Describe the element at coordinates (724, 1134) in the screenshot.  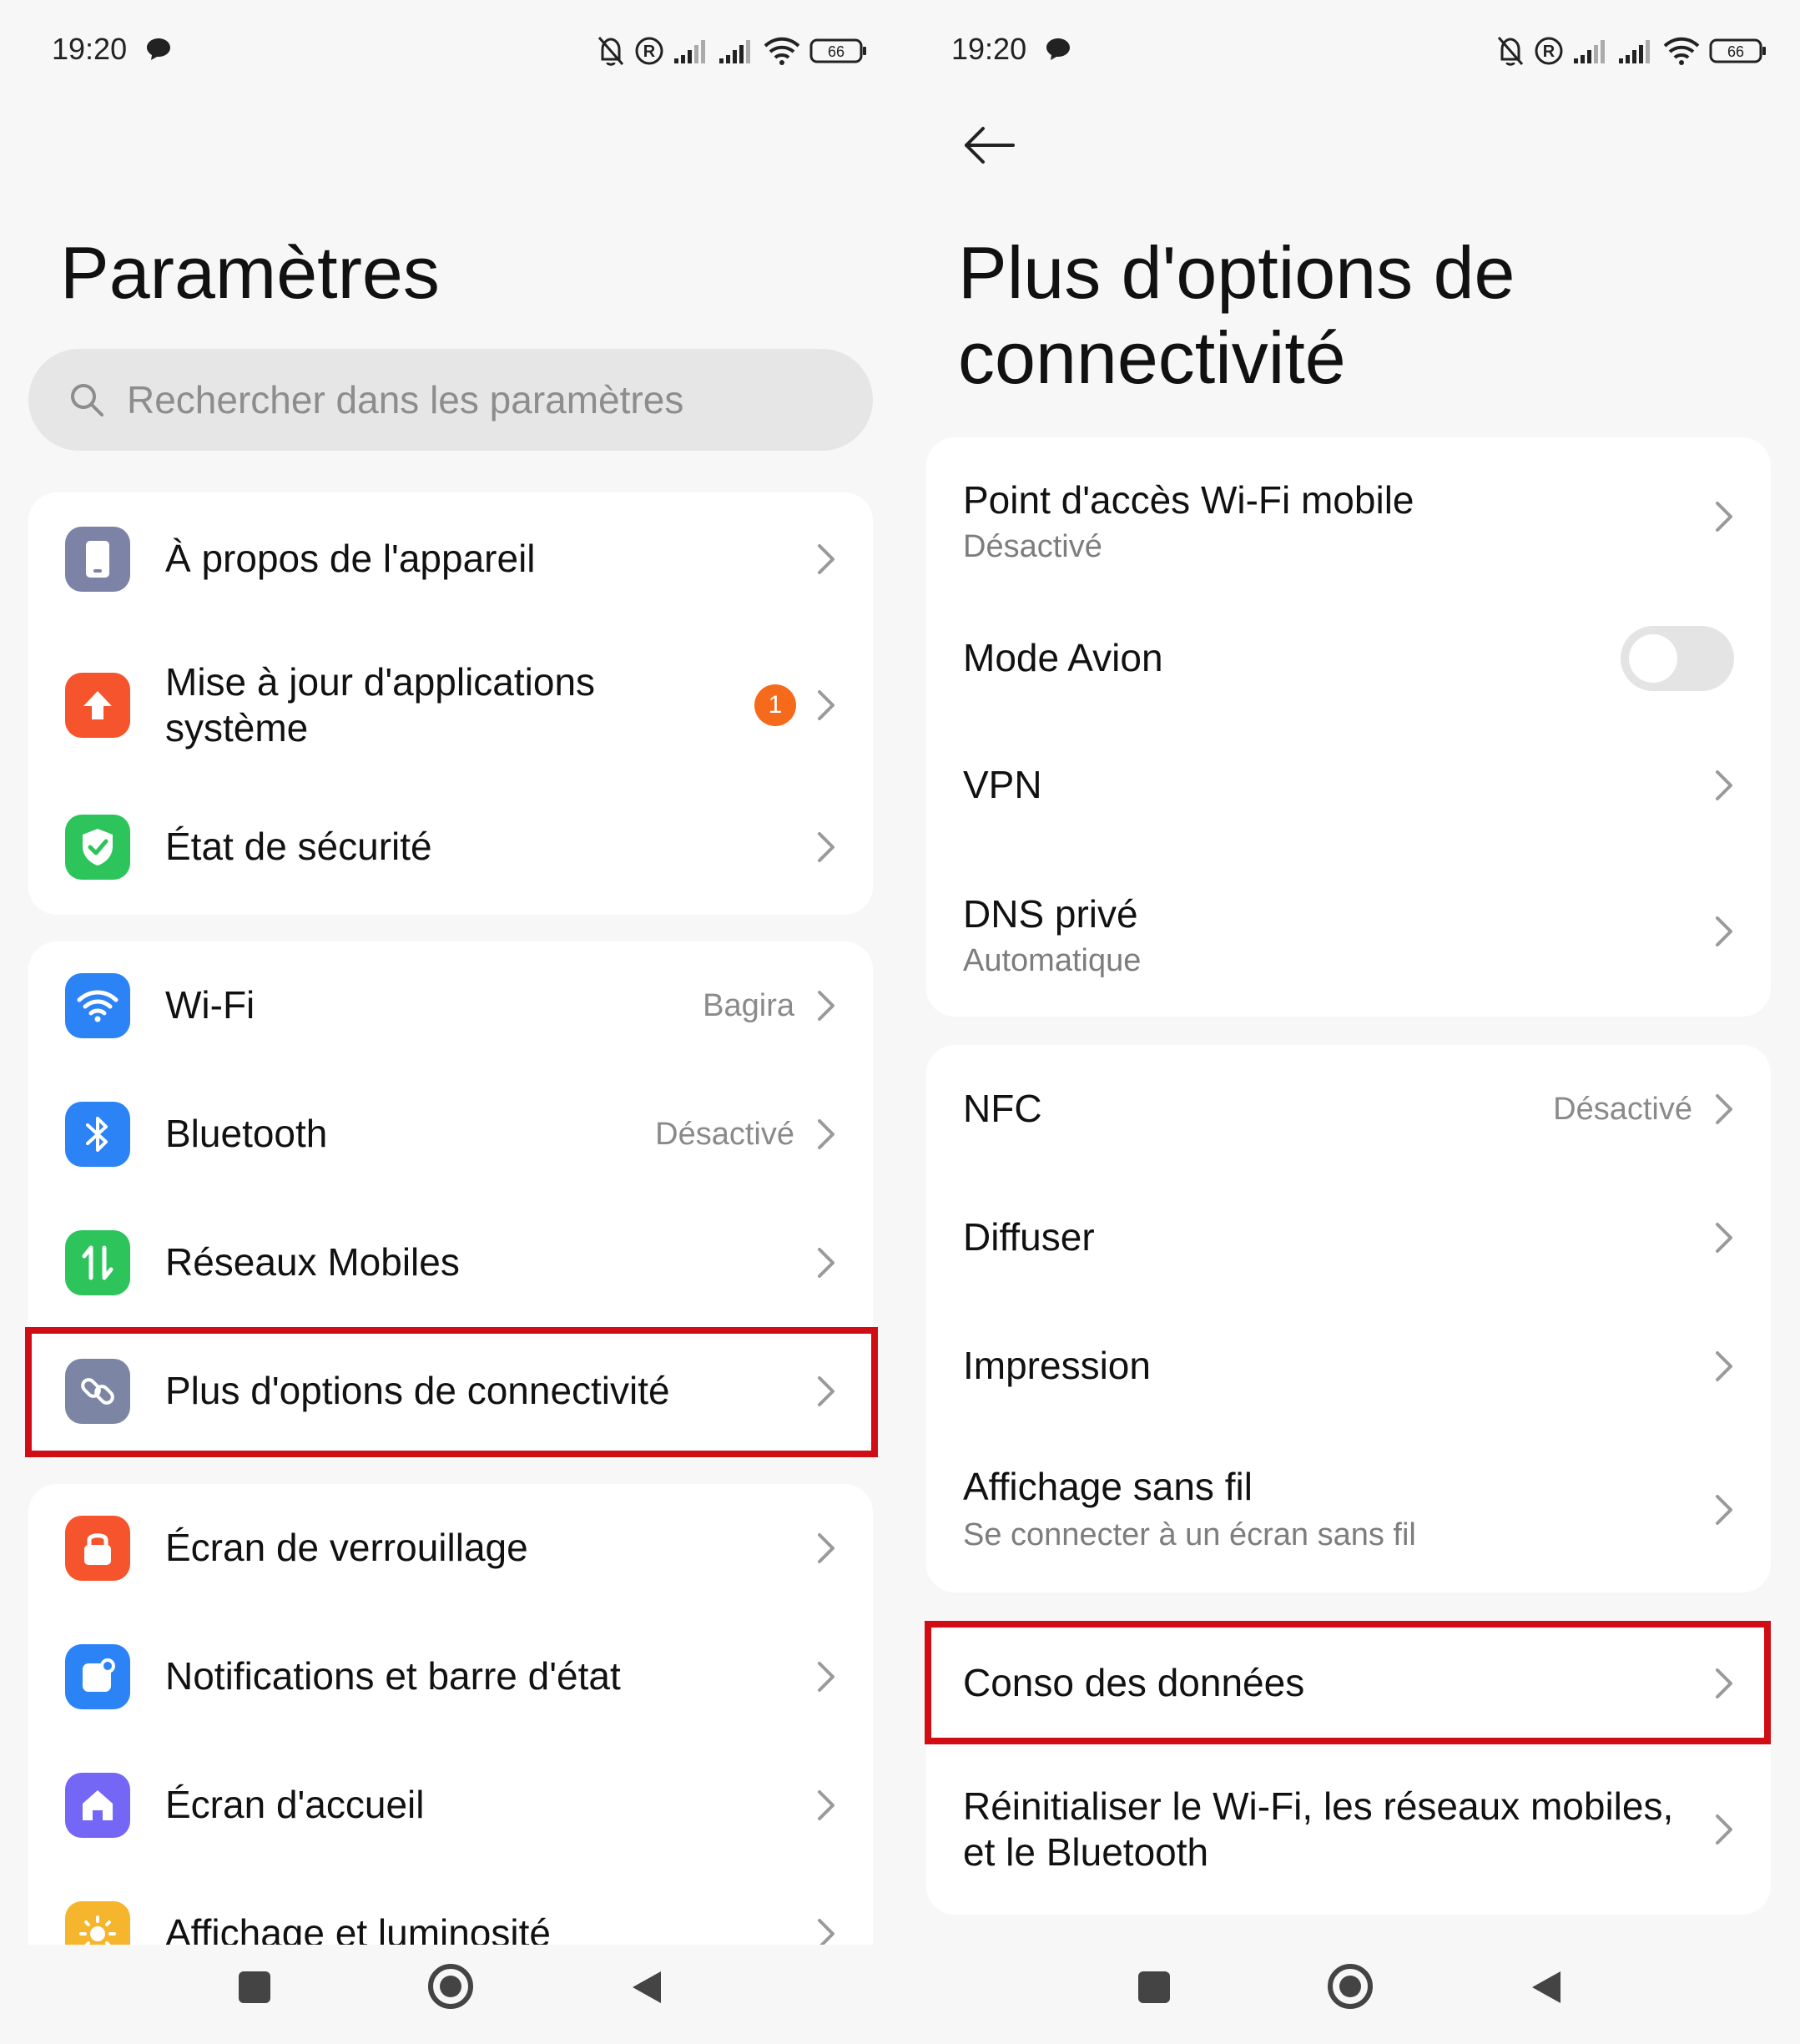
I see `bluetooth-status: Désactivé` at that location.